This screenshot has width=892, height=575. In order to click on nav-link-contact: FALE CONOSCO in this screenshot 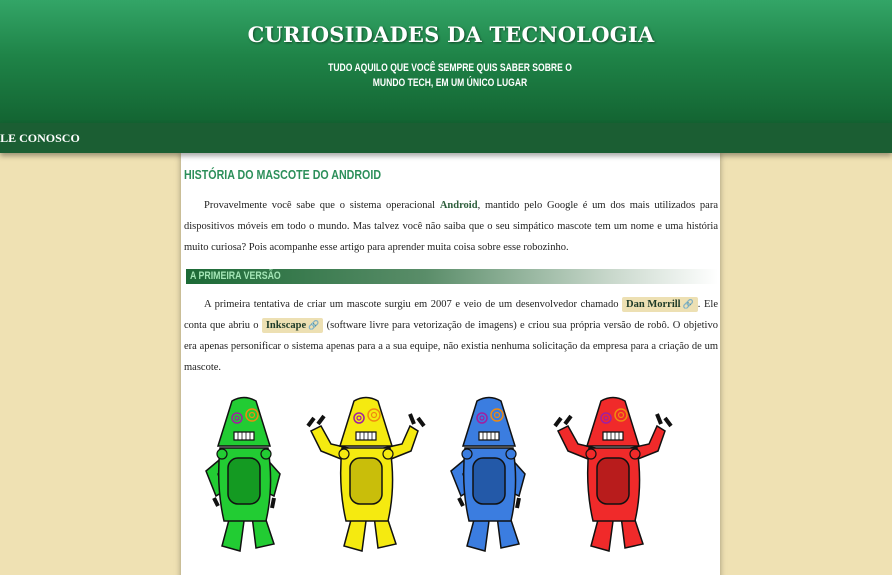, I will do `click(40, 138)`.